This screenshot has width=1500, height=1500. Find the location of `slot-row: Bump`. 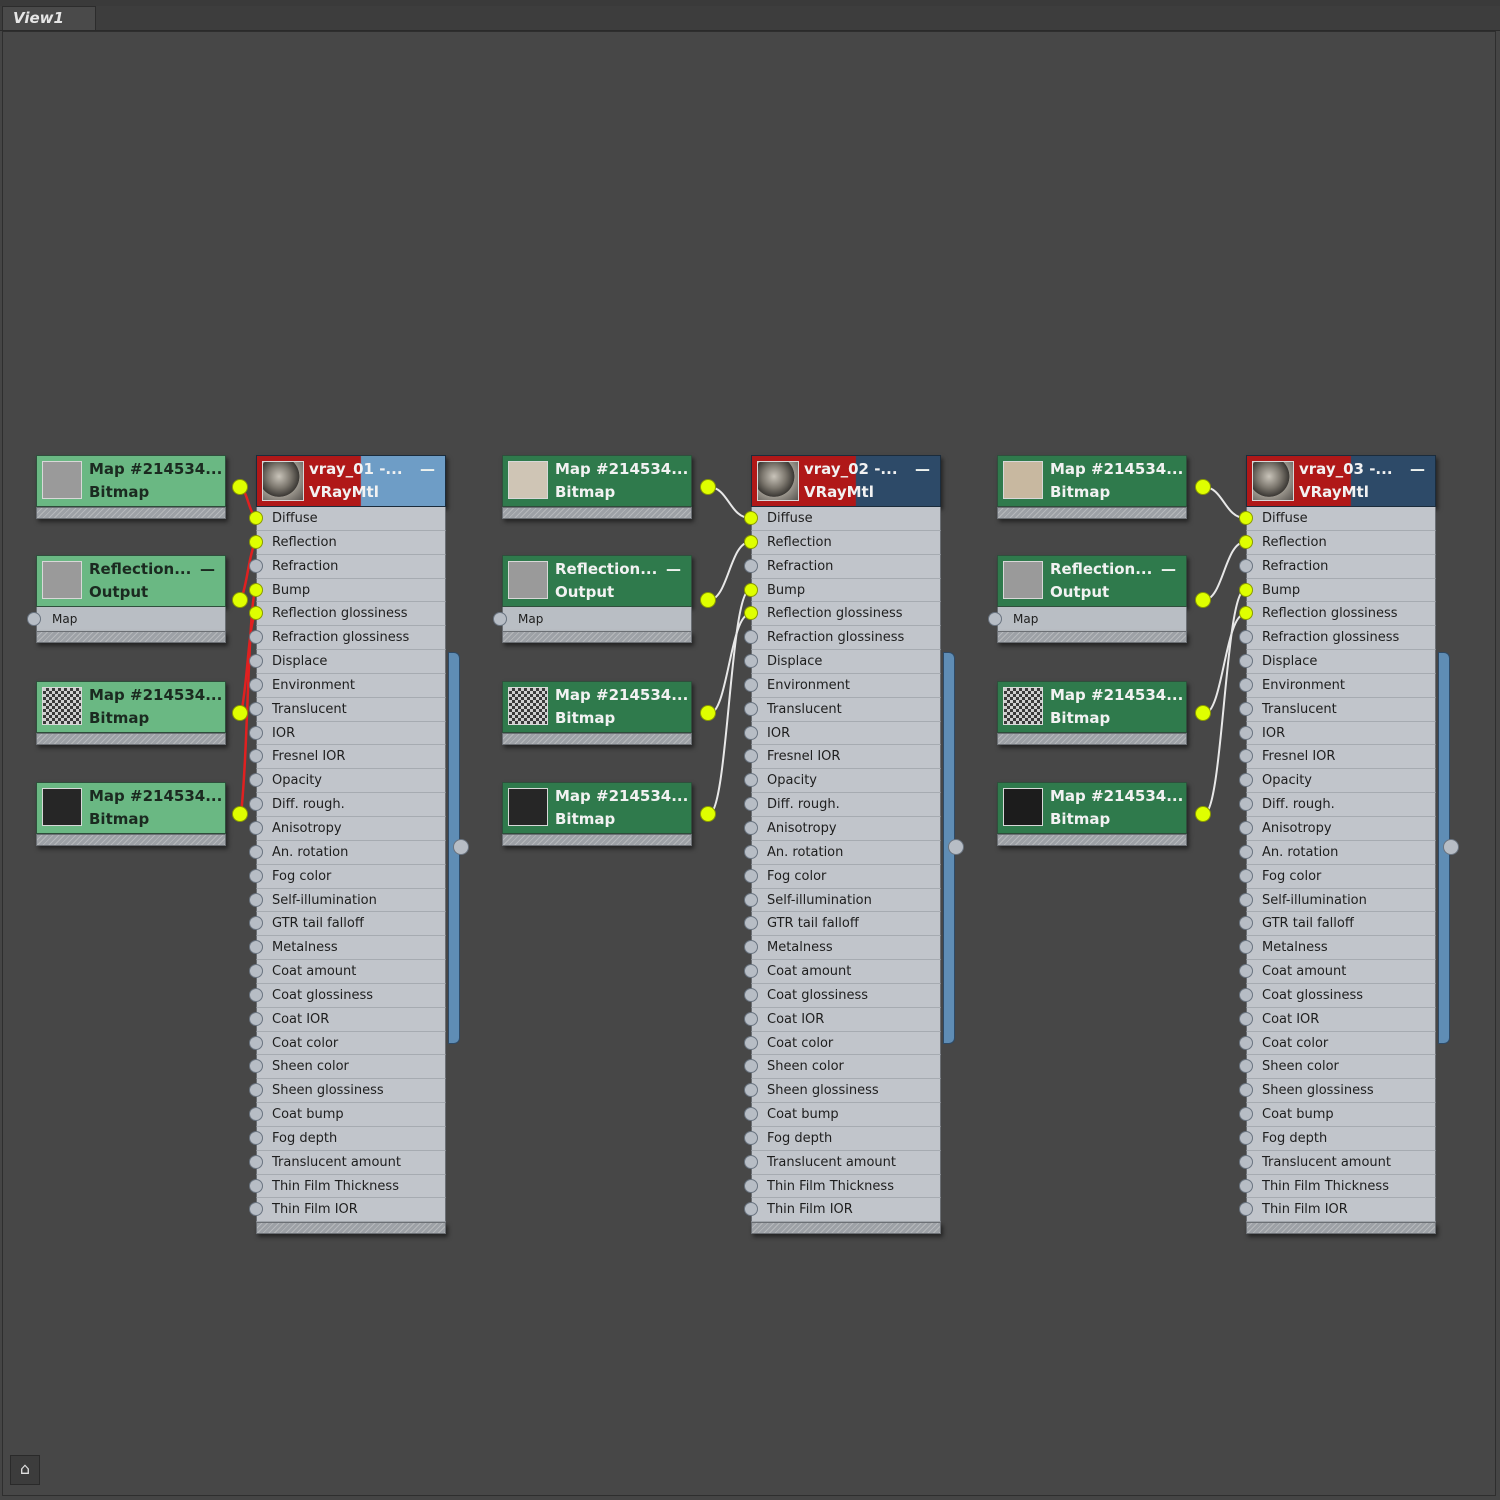

slot-row: Bump is located at coordinates (842, 590).